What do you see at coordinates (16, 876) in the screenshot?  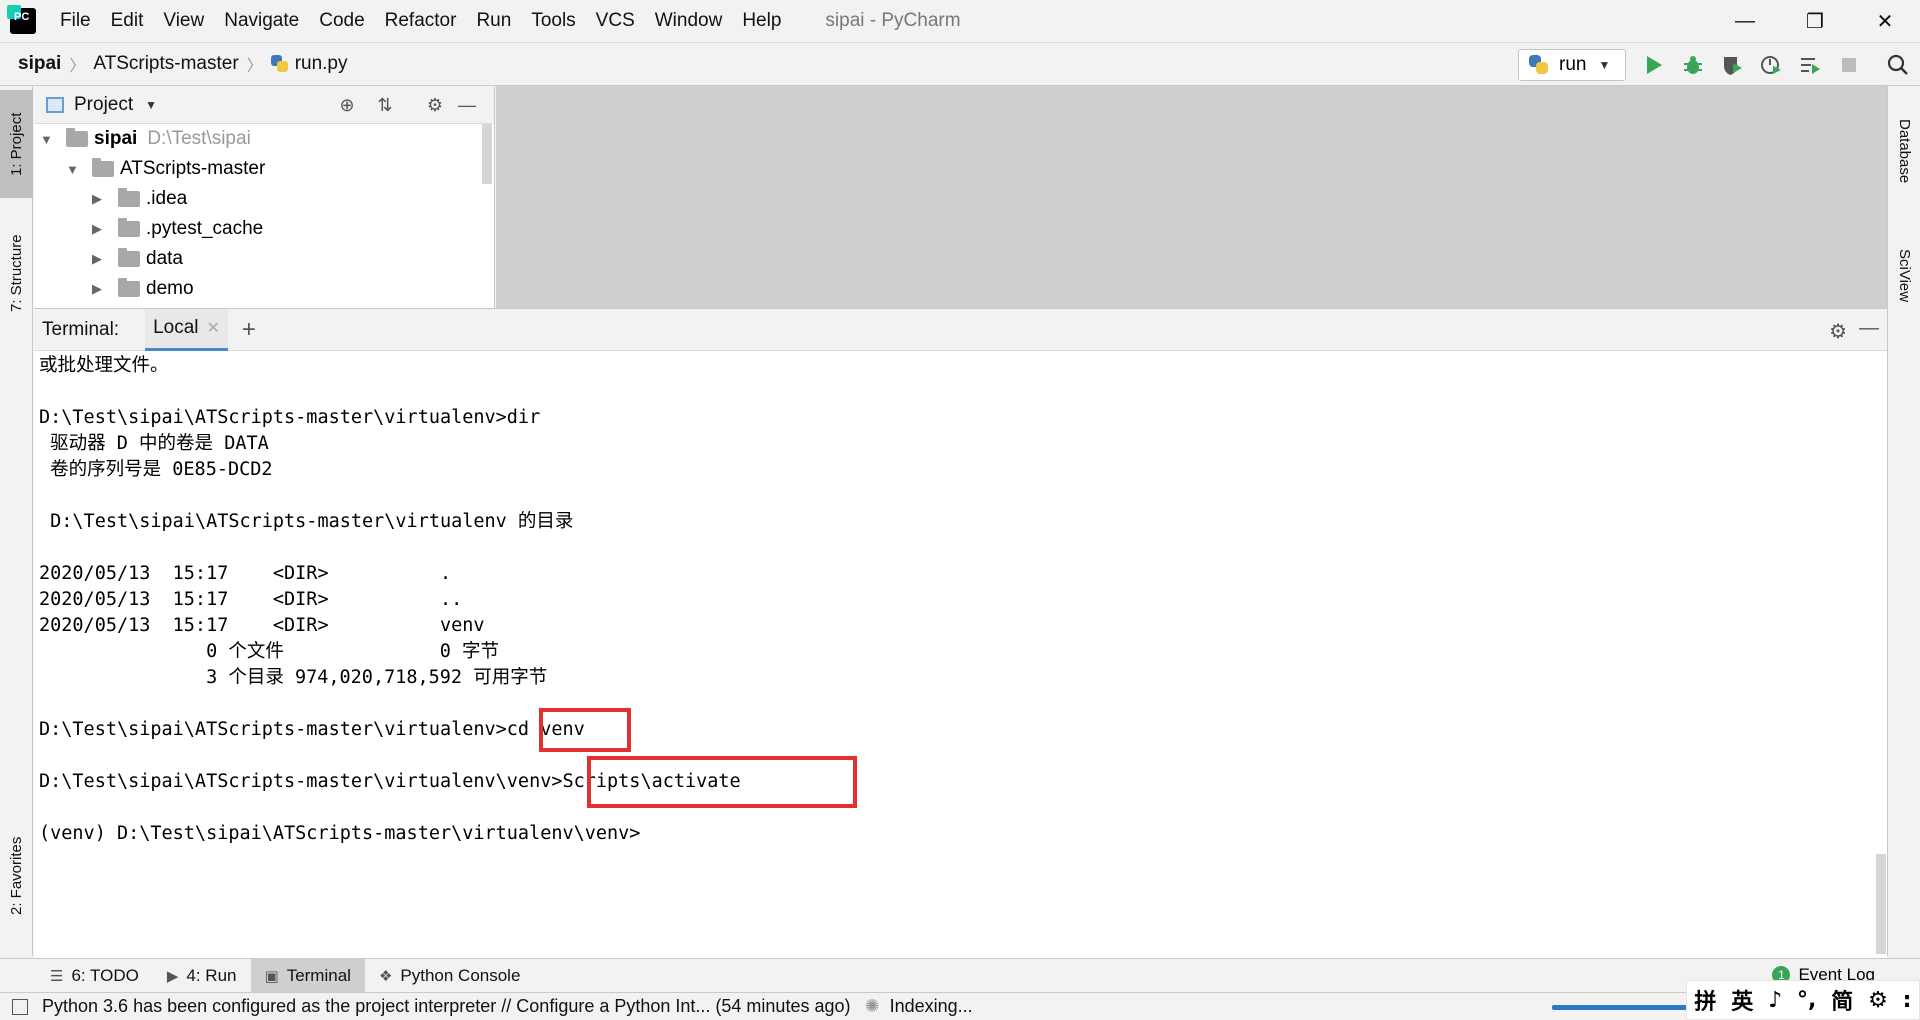 I see `tool-window-favorites: 2: Favorites` at bounding box center [16, 876].